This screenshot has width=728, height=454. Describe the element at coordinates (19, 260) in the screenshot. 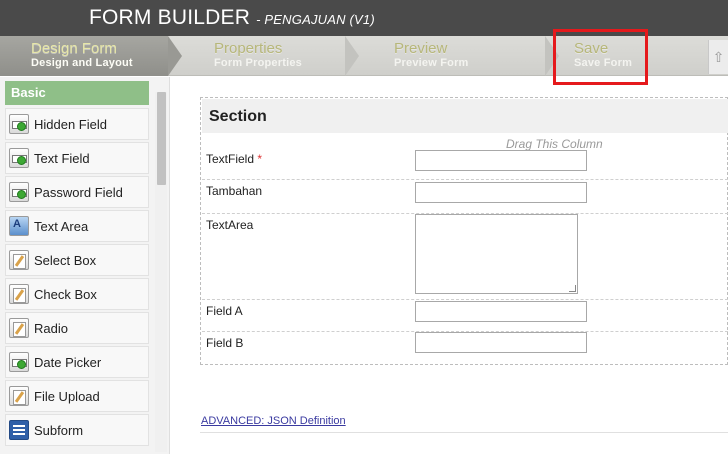

I see `select-box-icon` at that location.